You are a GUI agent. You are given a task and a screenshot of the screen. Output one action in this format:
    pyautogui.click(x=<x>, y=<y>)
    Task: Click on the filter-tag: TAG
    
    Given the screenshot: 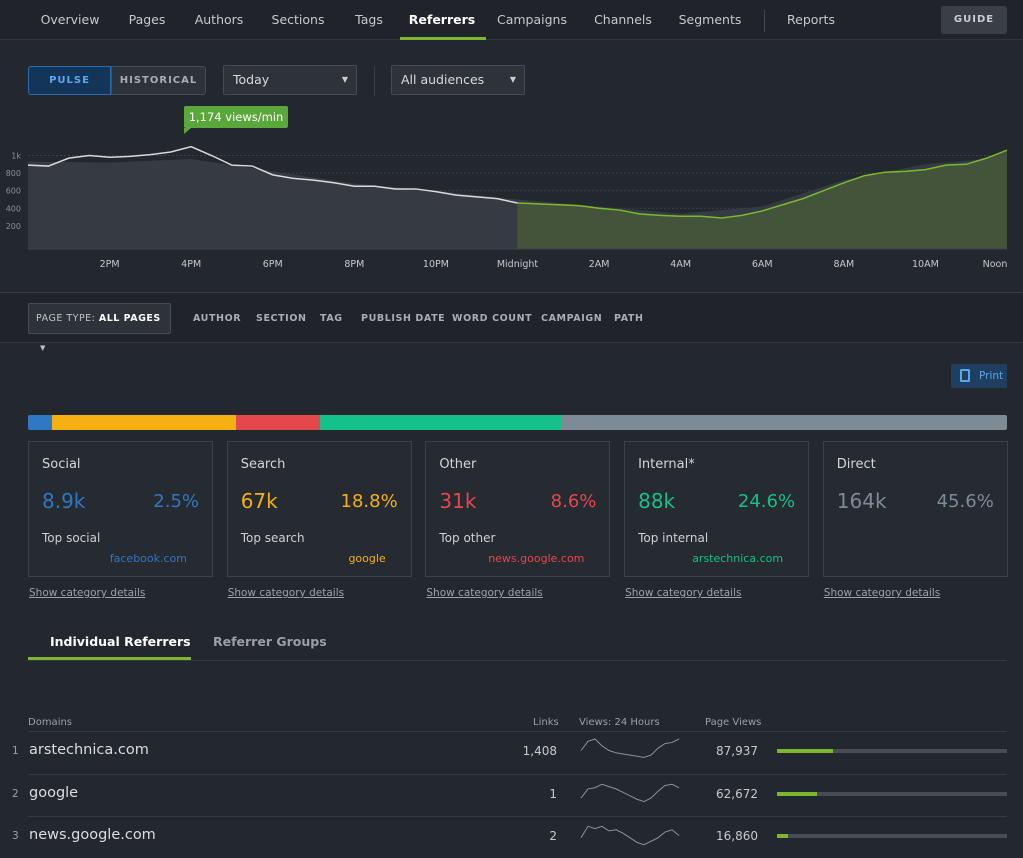 What is the action you would take?
    pyautogui.click(x=331, y=318)
    